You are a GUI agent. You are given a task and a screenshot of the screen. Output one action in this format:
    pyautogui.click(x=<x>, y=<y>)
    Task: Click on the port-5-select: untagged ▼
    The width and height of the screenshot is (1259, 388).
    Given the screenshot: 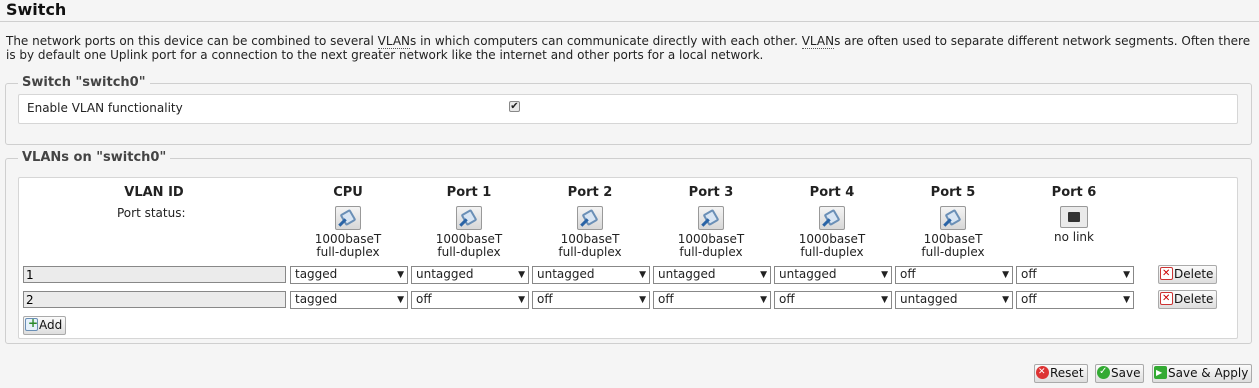 What is the action you would take?
    pyautogui.click(x=954, y=300)
    